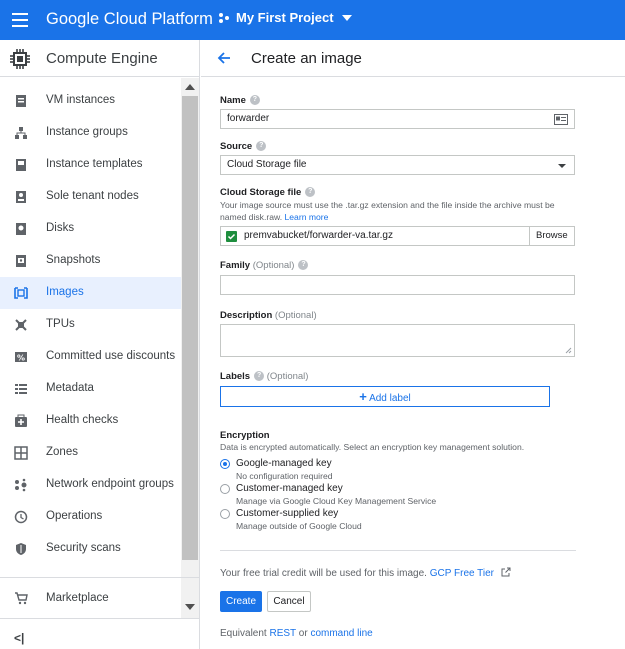 Image resolution: width=625 pixels, height=649 pixels. I want to click on encryption-label: Encryption, so click(245, 435).